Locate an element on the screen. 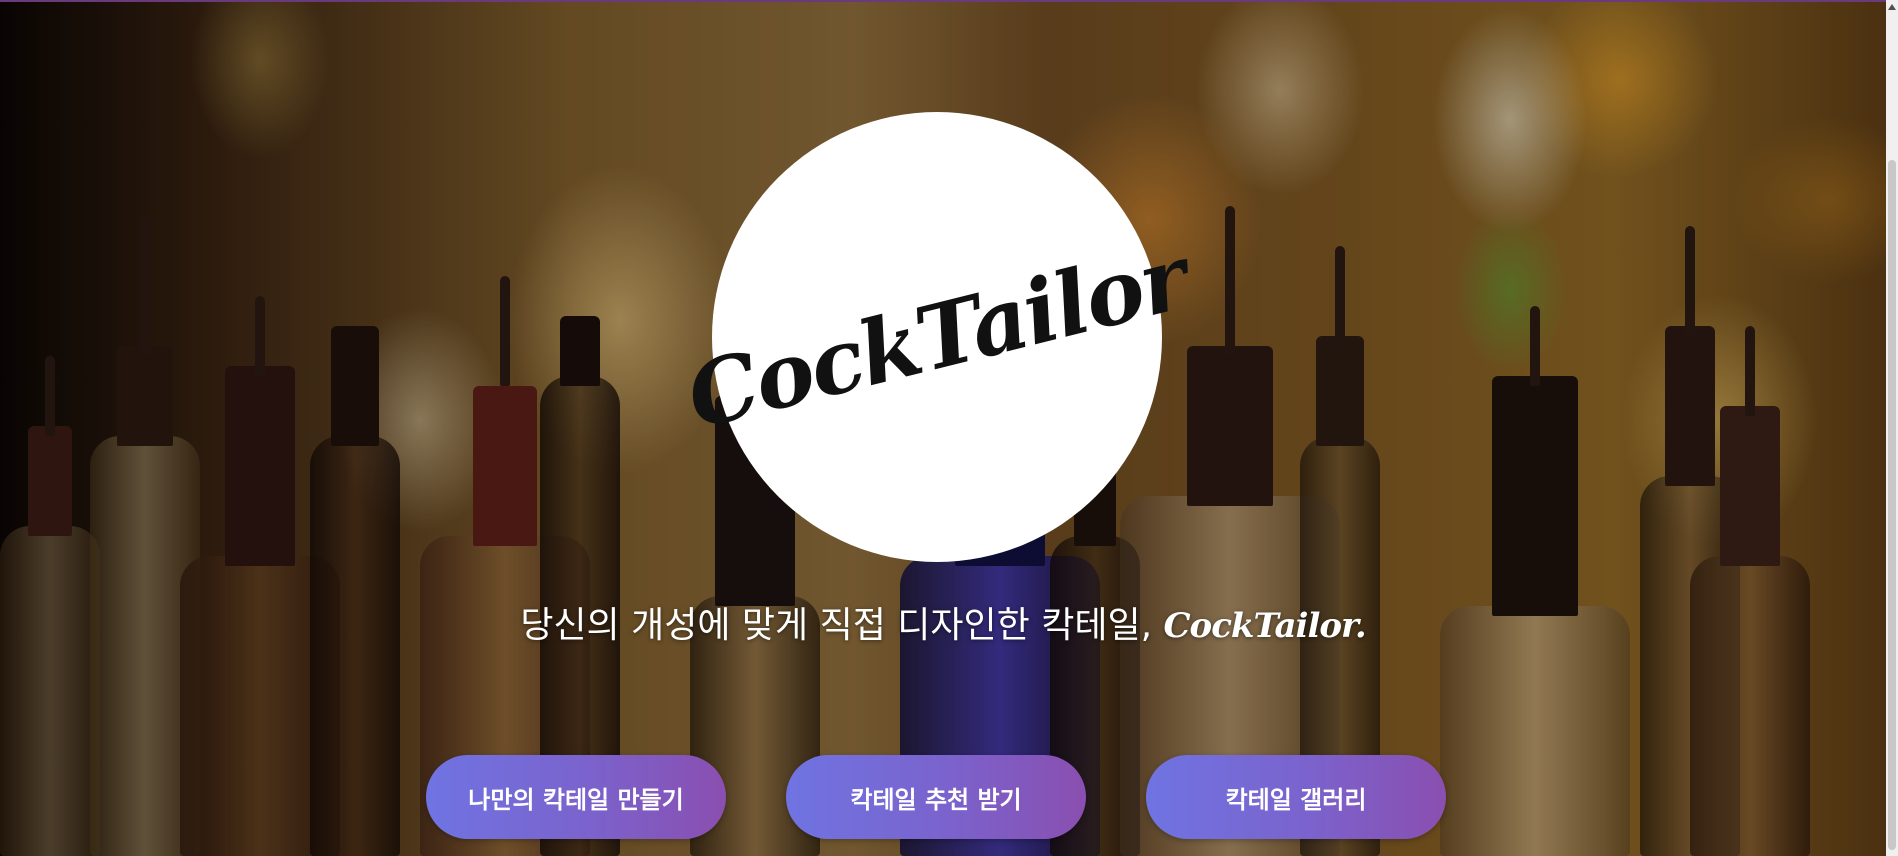 The height and width of the screenshot is (856, 1898). logo-circle: CockTailor is located at coordinates (937, 337).